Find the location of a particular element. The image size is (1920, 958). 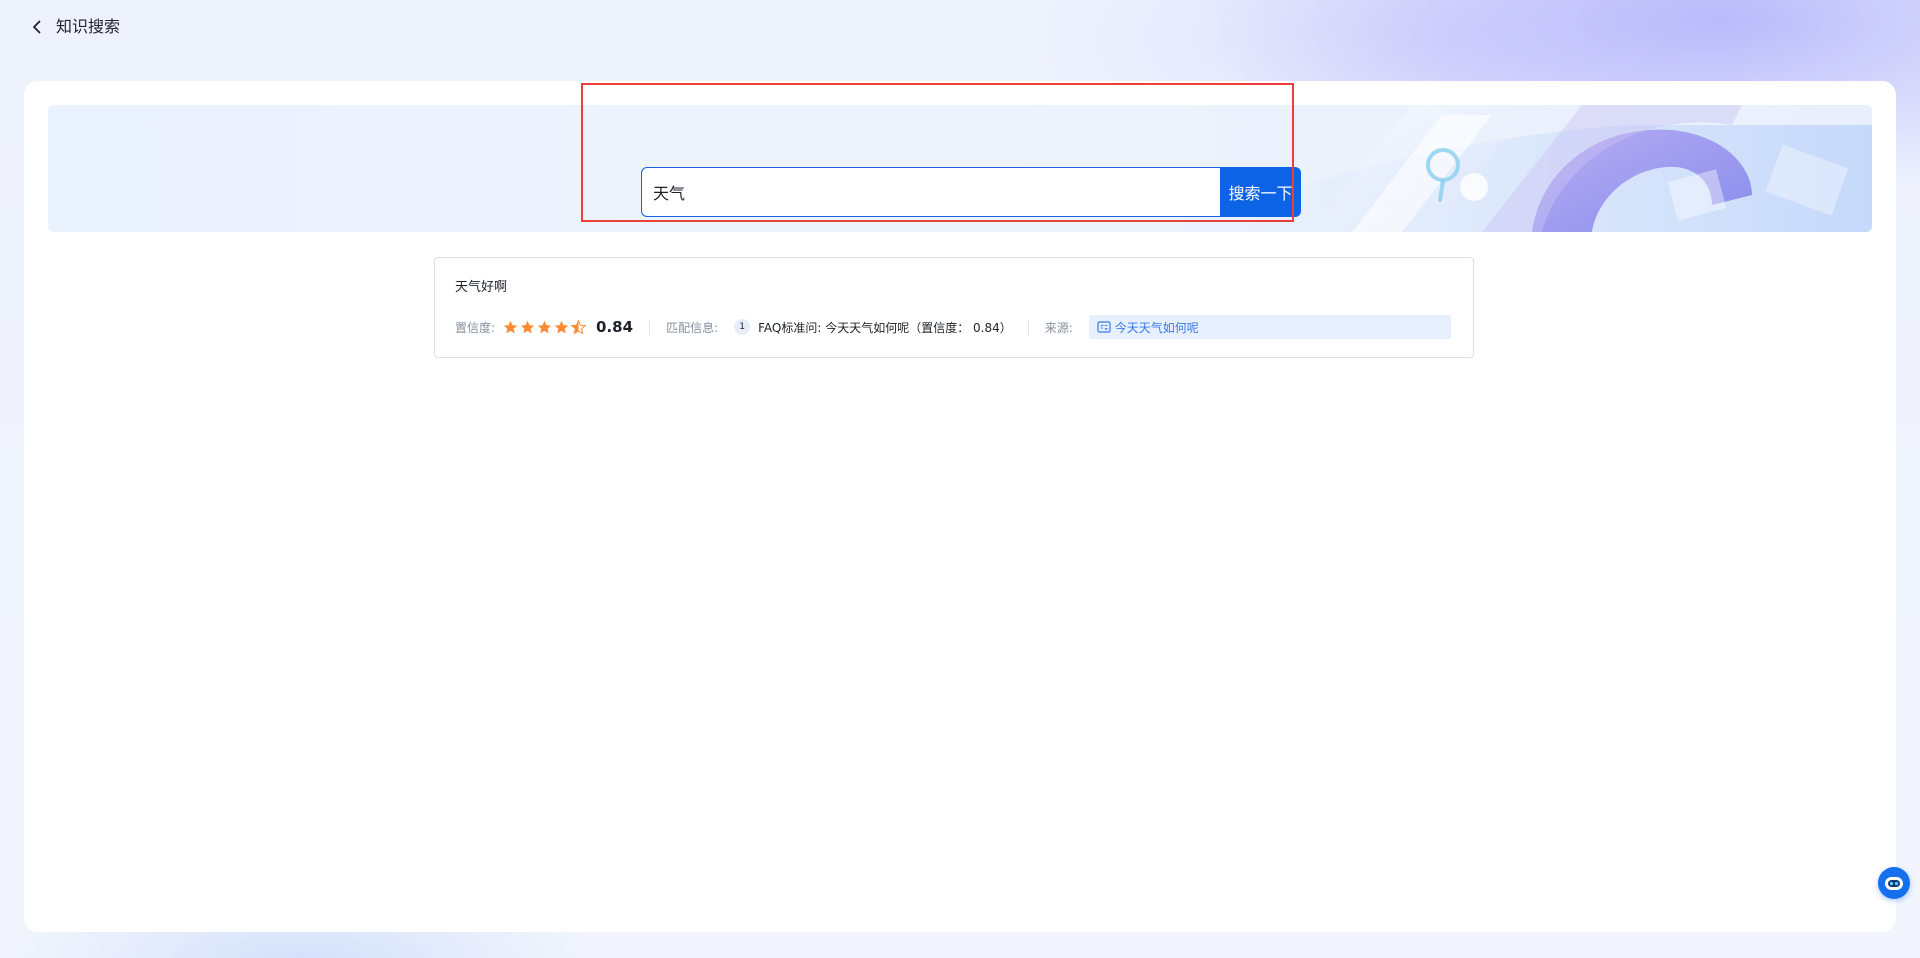

page-title: 知识搜索 is located at coordinates (88, 26).